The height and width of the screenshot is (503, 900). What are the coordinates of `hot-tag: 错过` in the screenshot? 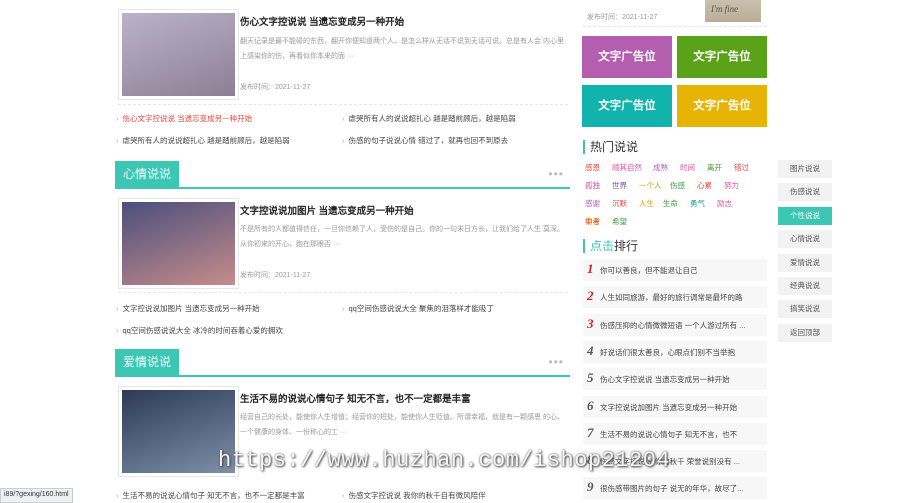 It's located at (741, 167).